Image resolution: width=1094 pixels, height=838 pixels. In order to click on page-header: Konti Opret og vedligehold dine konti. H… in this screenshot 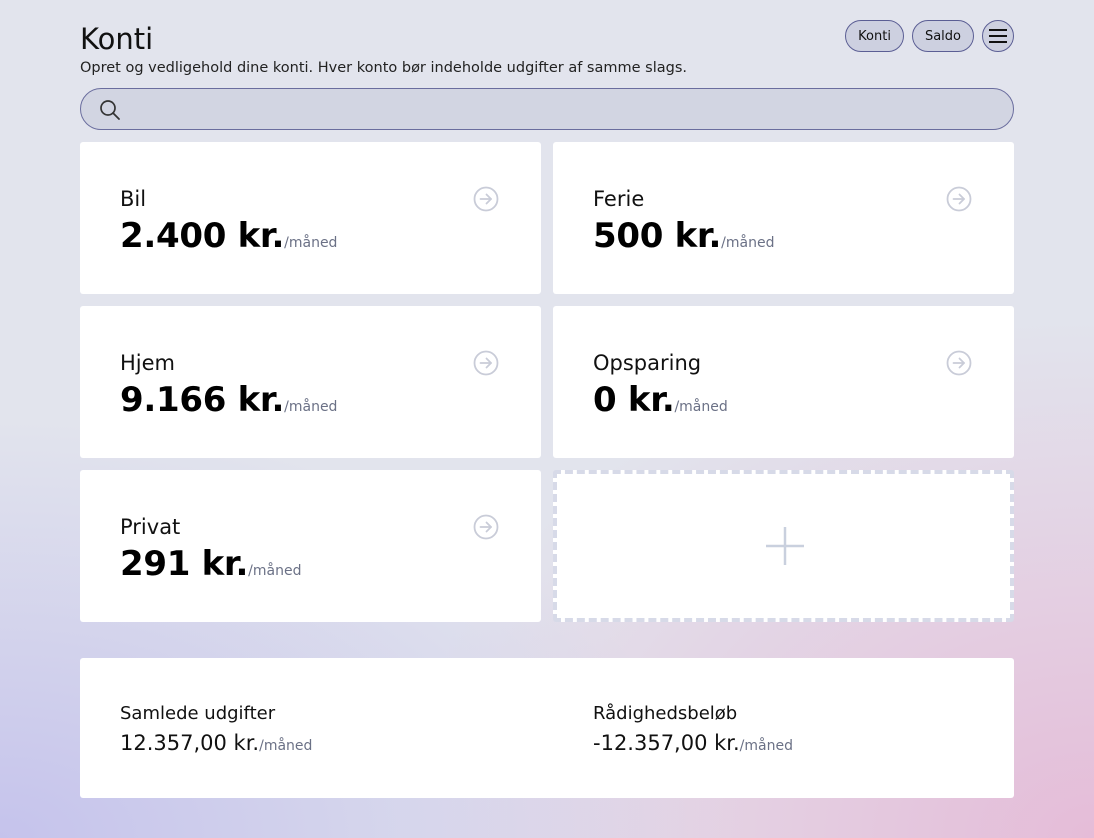, I will do `click(547, 50)`.